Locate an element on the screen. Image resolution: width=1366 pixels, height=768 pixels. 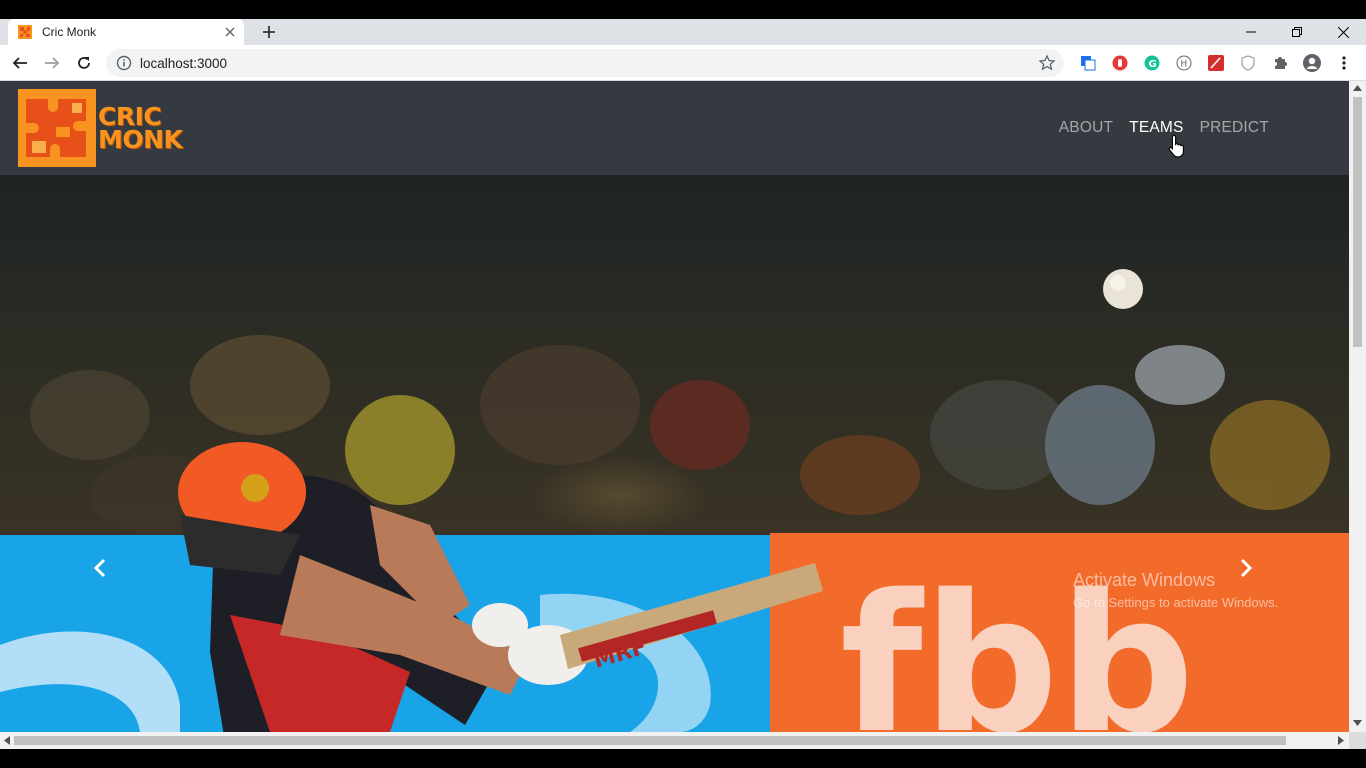
back-icon is located at coordinates (20, 63).